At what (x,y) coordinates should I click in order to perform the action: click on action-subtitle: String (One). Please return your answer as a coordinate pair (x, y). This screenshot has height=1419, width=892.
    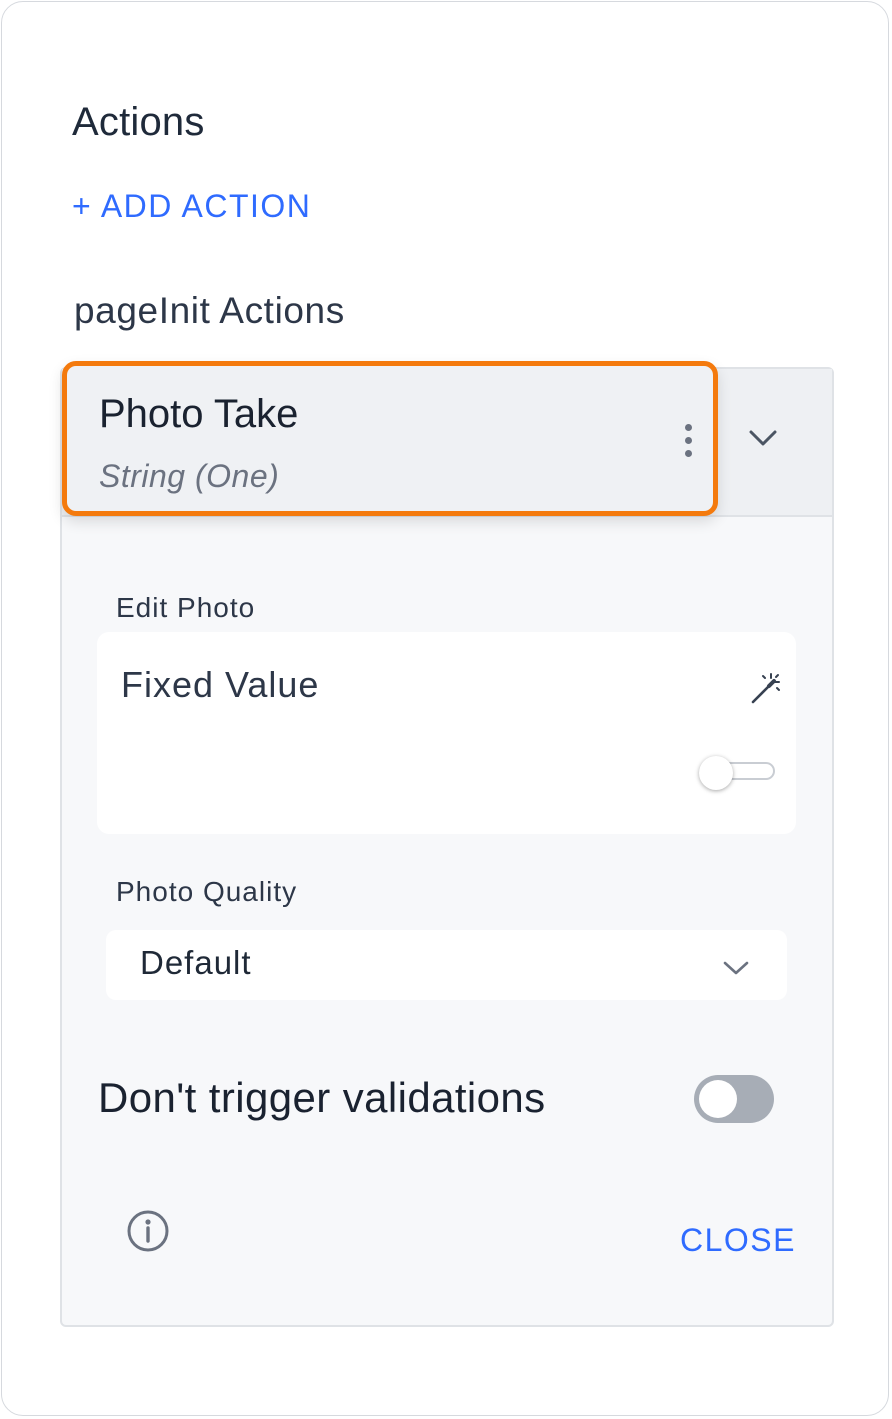
    Looking at the image, I should click on (189, 476).